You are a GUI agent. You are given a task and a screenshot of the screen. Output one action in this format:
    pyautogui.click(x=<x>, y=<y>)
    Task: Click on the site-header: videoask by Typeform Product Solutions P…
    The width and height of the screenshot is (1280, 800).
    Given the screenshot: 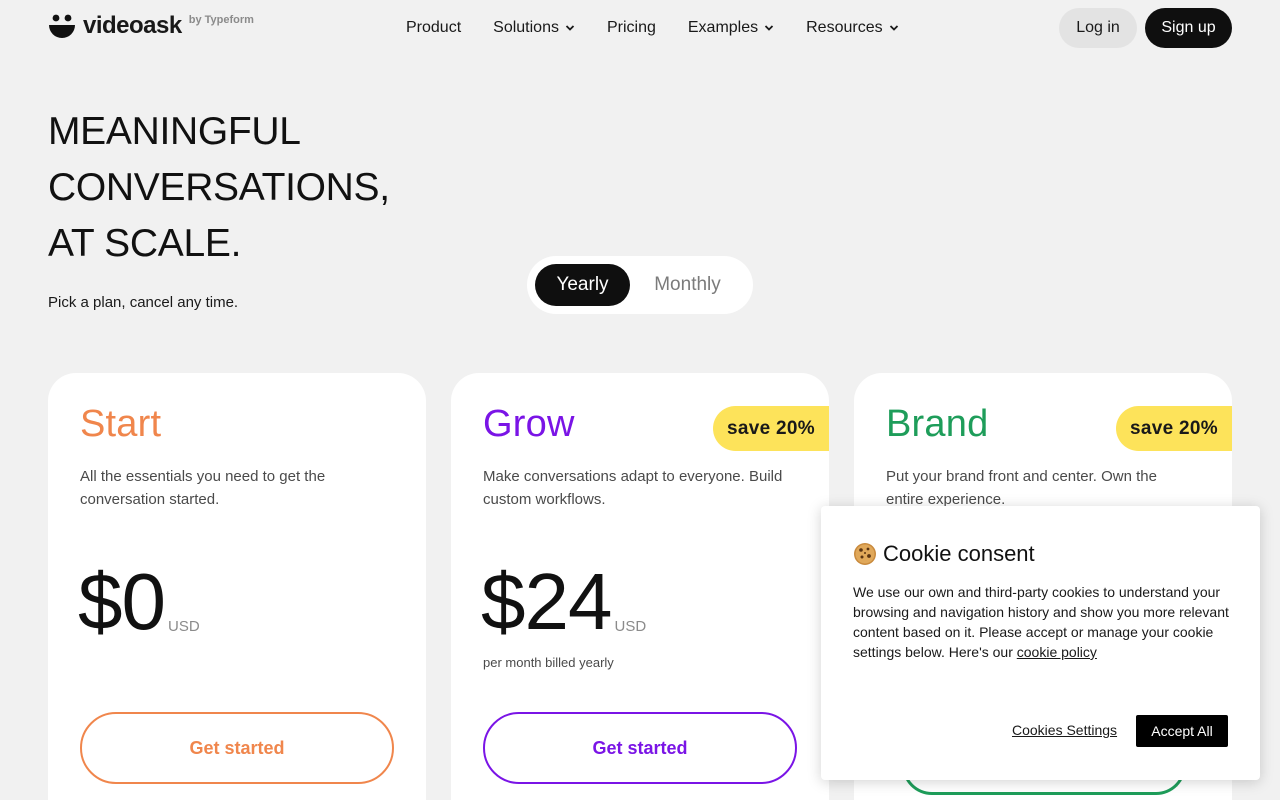 What is the action you would take?
    pyautogui.click(x=640, y=28)
    